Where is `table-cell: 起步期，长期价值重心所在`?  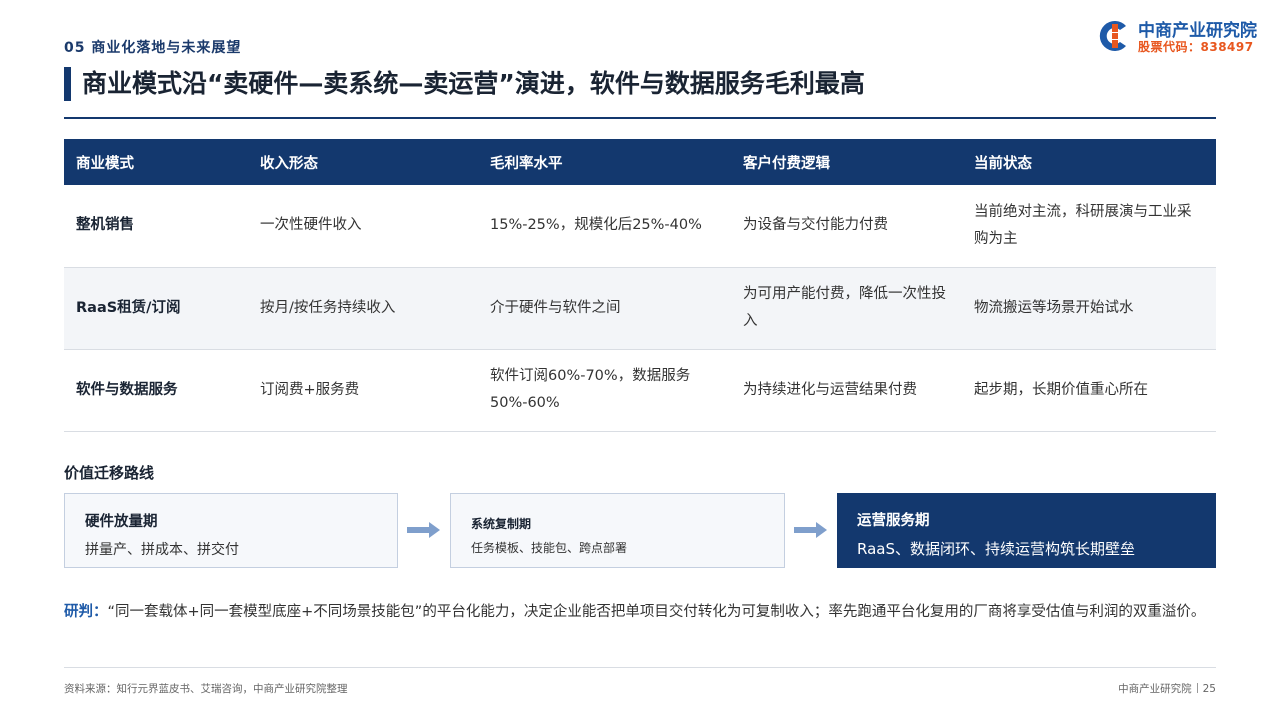 table-cell: 起步期，长期价值重心所在 is located at coordinates (1089, 390).